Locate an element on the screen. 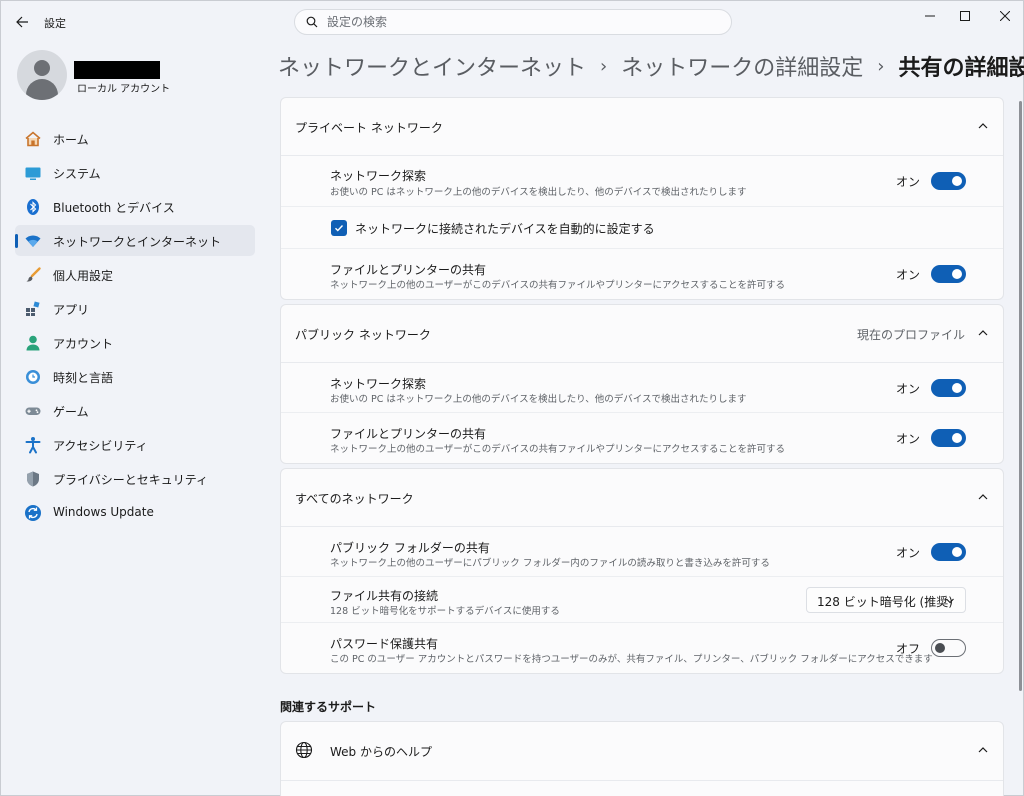  minimize-icon is located at coordinates (930, 16).